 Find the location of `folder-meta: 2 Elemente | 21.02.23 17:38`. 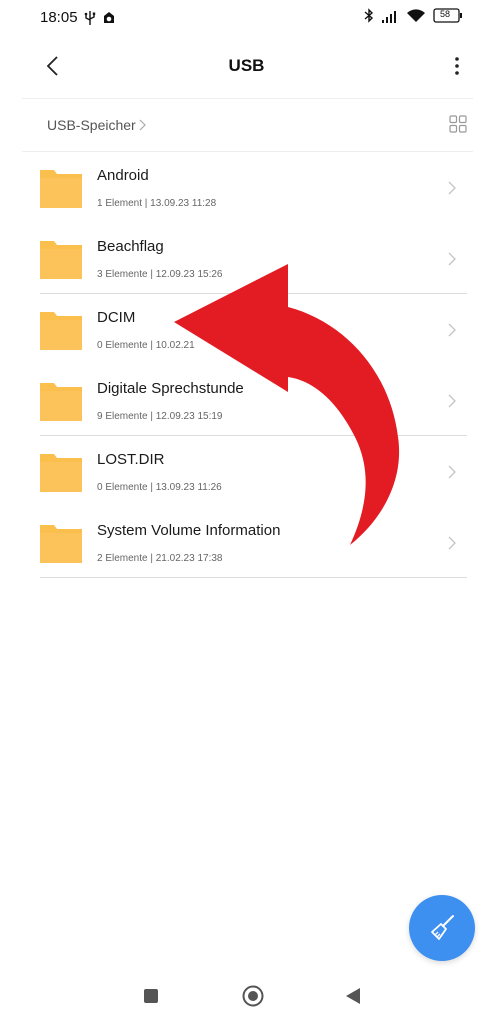

folder-meta: 2 Elemente | 21.02.23 17:38 is located at coordinates (160, 558).